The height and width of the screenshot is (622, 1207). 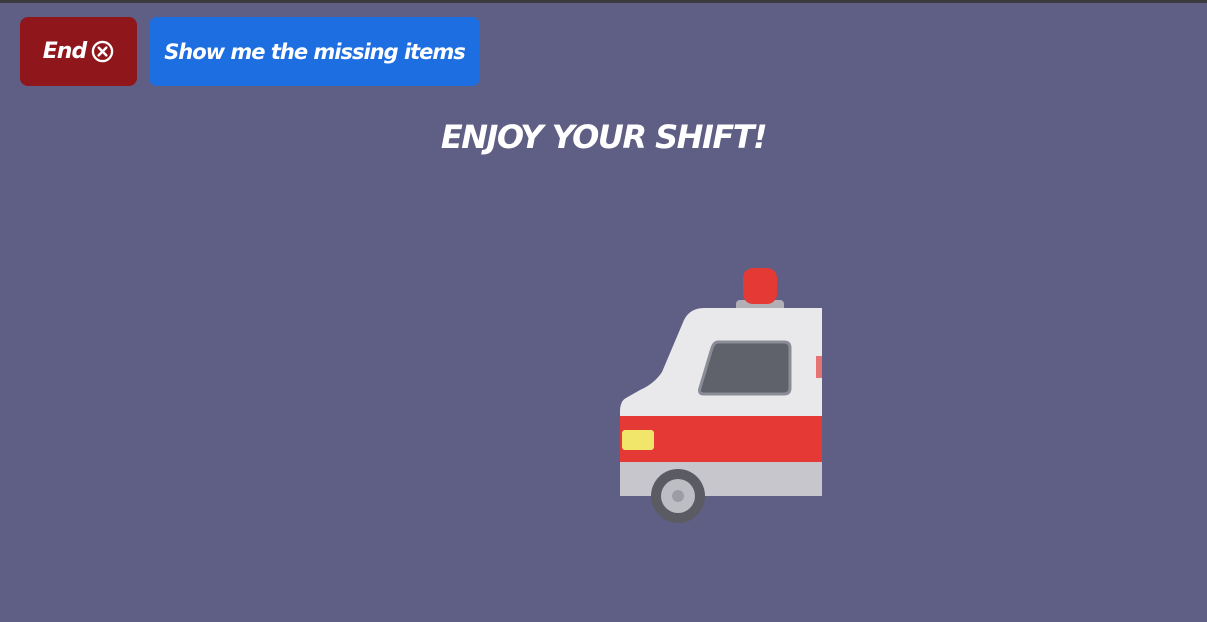 I want to click on circle-x-icon, so click(x=102, y=51).